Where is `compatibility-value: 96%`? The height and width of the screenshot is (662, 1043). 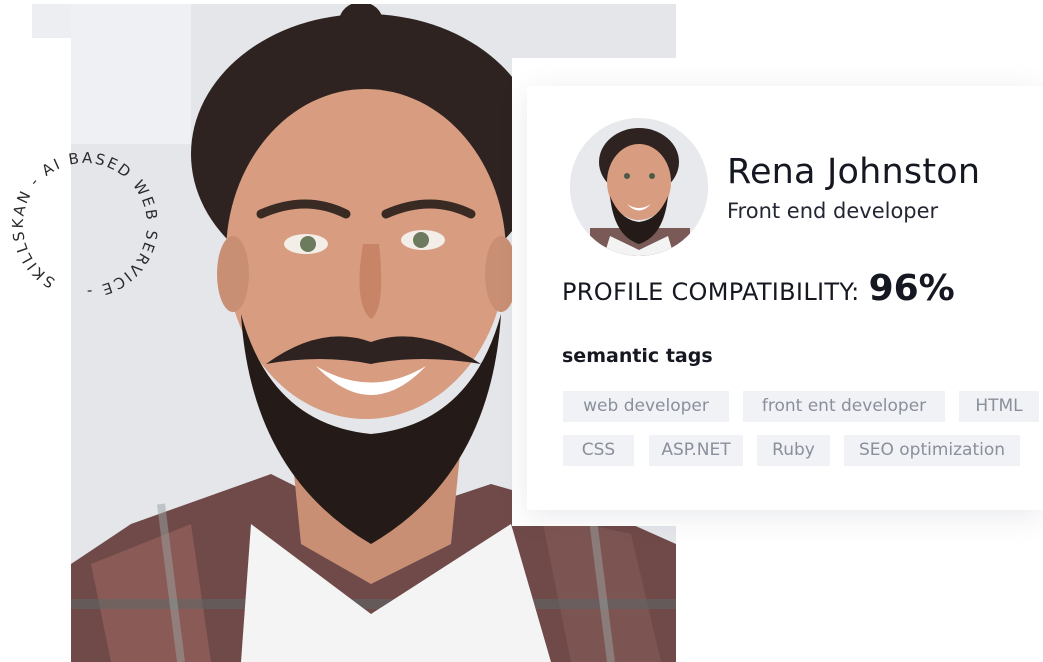 compatibility-value: 96% is located at coordinates (911, 288).